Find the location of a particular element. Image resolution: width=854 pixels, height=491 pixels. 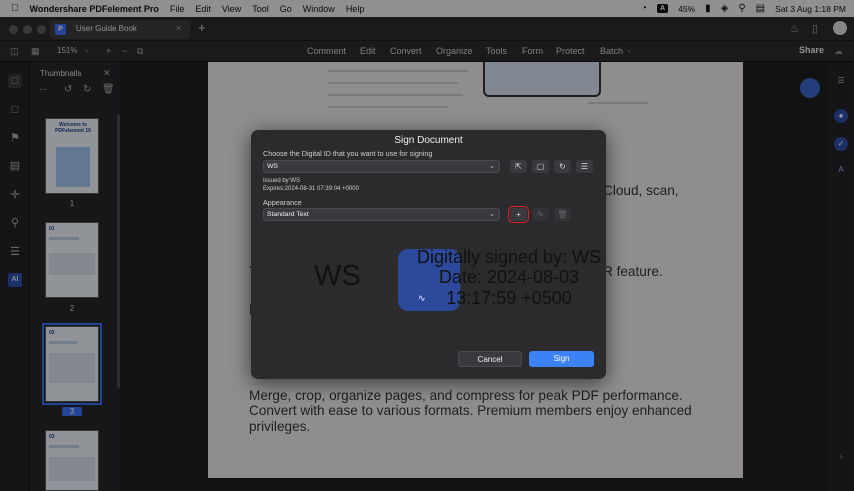

signature-name: WS is located at coordinates (337, 276).